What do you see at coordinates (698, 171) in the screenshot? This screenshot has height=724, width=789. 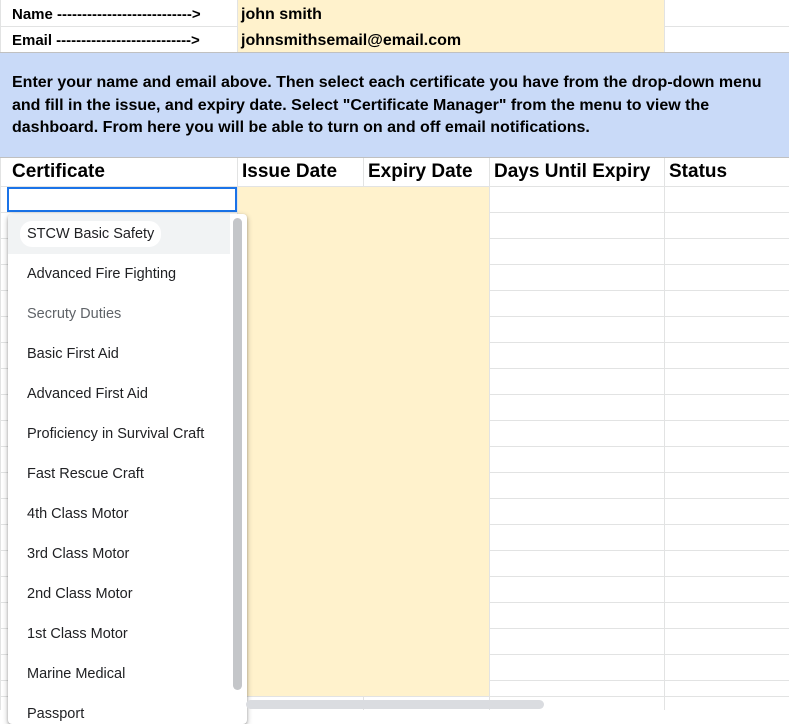 I see `header-status: Status` at bounding box center [698, 171].